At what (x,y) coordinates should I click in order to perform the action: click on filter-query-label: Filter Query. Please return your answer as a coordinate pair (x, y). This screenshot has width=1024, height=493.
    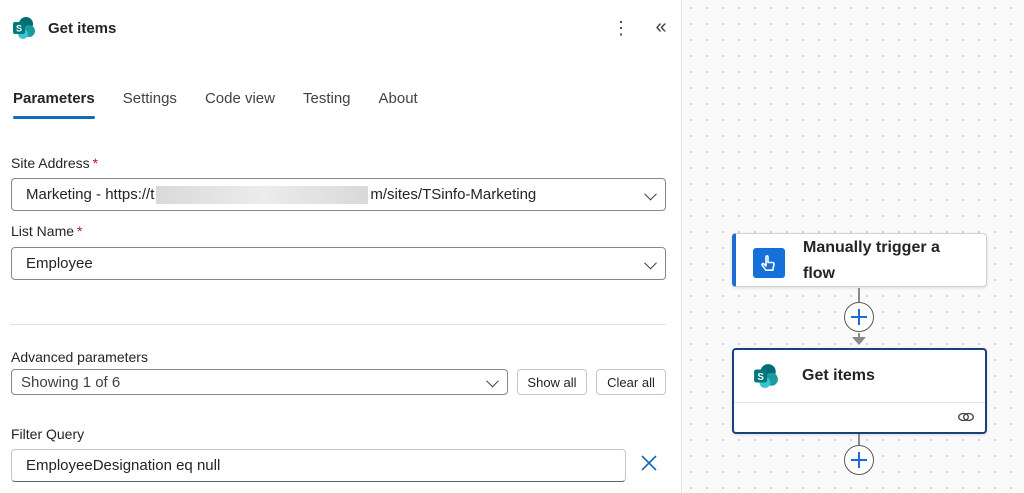
    Looking at the image, I should click on (48, 434).